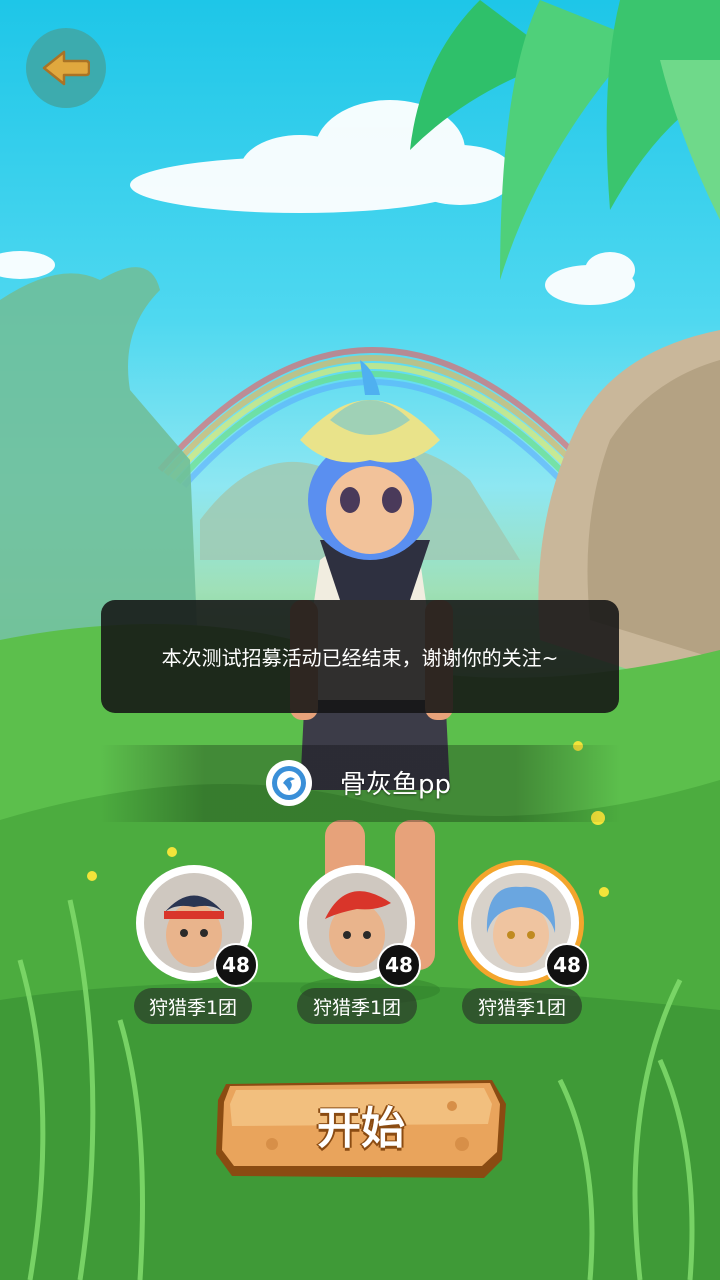 Image resolution: width=720 pixels, height=1280 pixels. I want to click on badge-icon, so click(289, 783).